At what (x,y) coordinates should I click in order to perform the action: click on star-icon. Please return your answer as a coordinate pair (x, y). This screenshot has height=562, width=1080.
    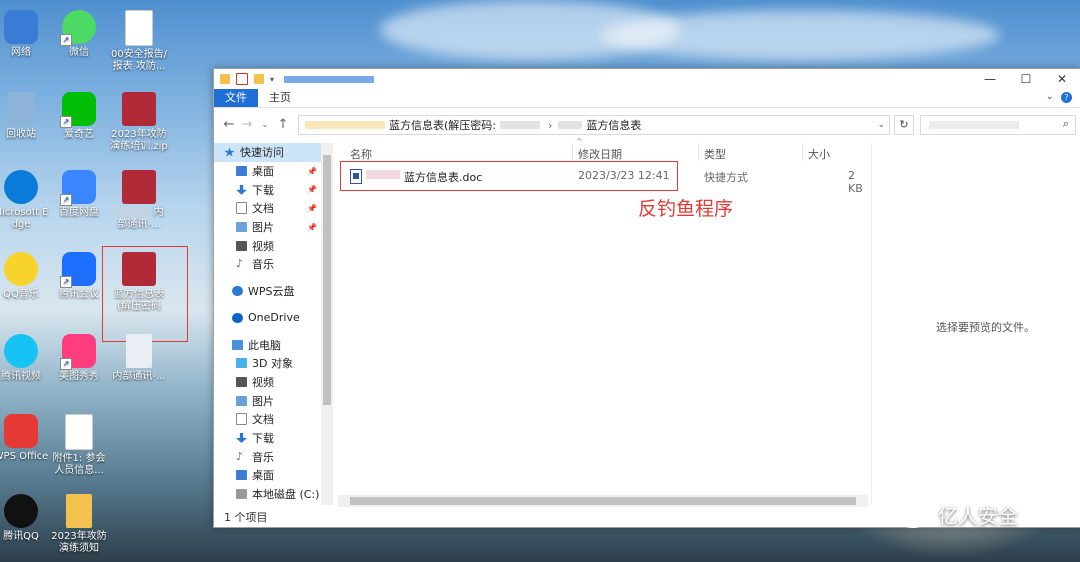
    Looking at the image, I should click on (229, 152).